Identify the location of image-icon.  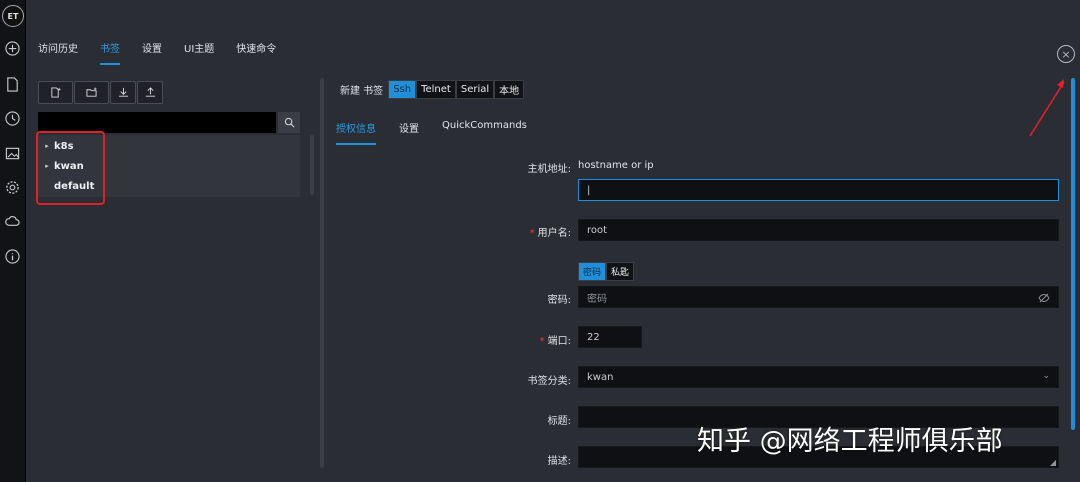
(12, 153).